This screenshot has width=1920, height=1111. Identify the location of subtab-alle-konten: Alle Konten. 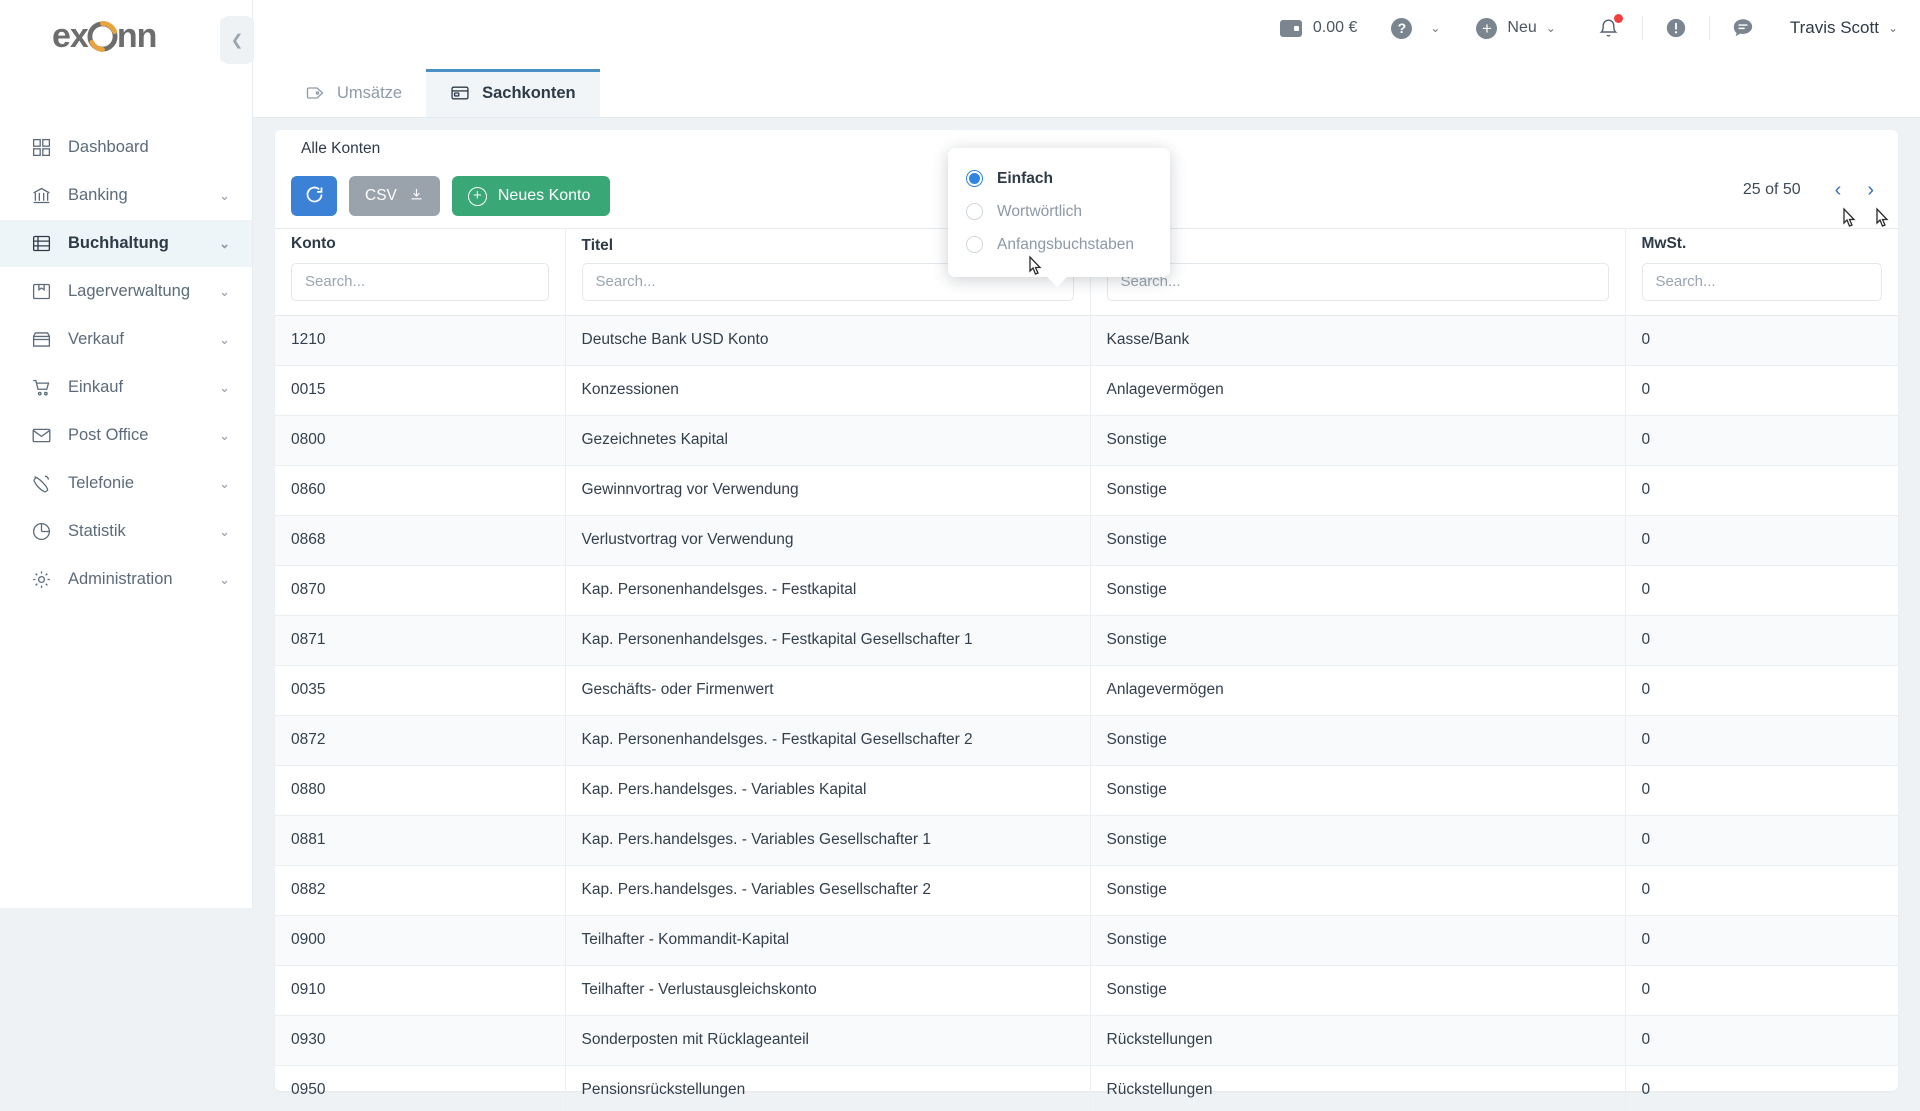
(341, 149).